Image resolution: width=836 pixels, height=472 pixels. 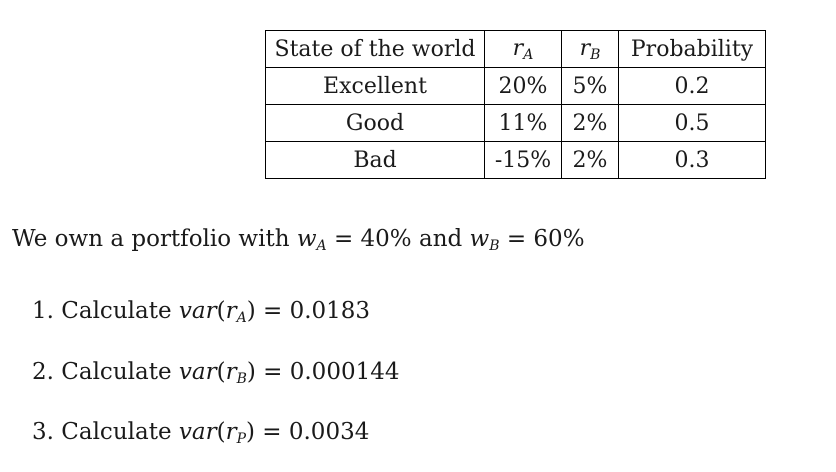 I want to click on item-sub: P, so click(x=241, y=439).